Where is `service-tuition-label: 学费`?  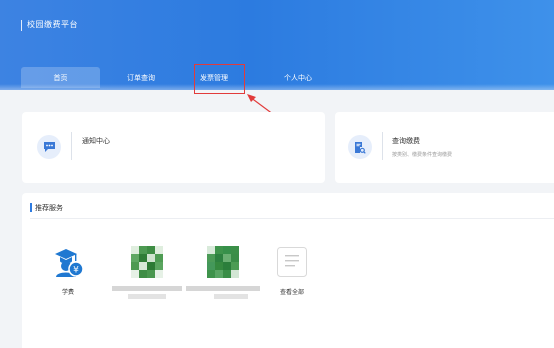 service-tuition-label: 学费 is located at coordinates (67, 293).